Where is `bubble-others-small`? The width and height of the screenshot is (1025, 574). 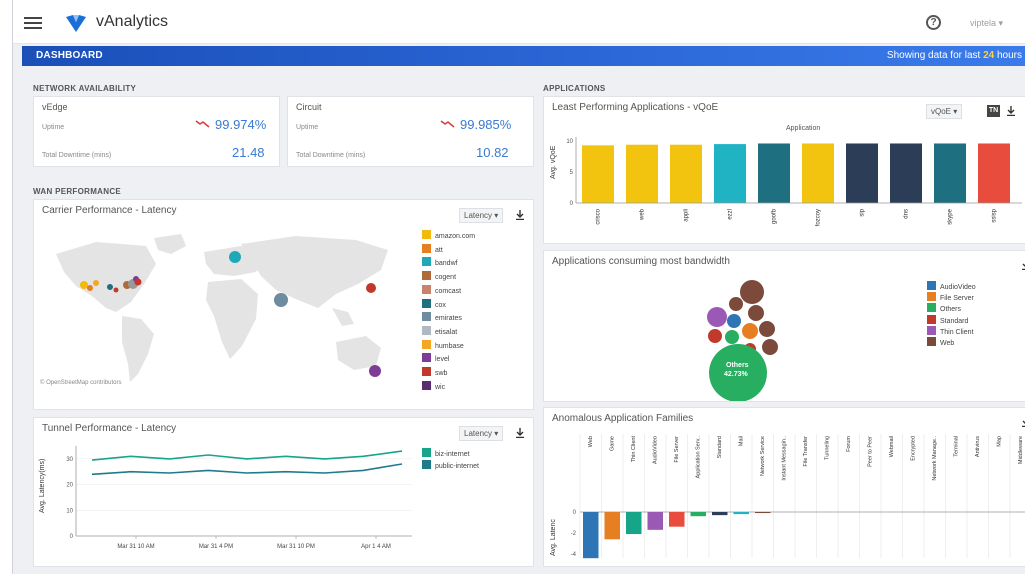 bubble-others-small is located at coordinates (732, 337).